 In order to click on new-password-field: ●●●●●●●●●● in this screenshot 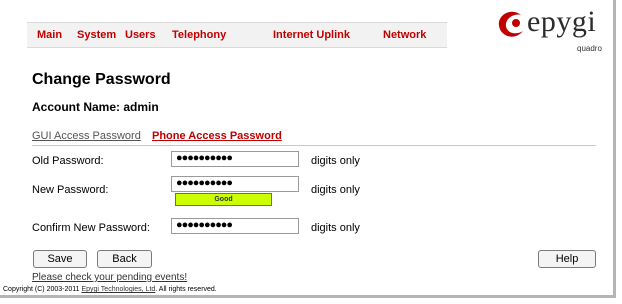, I will do `click(235, 184)`.